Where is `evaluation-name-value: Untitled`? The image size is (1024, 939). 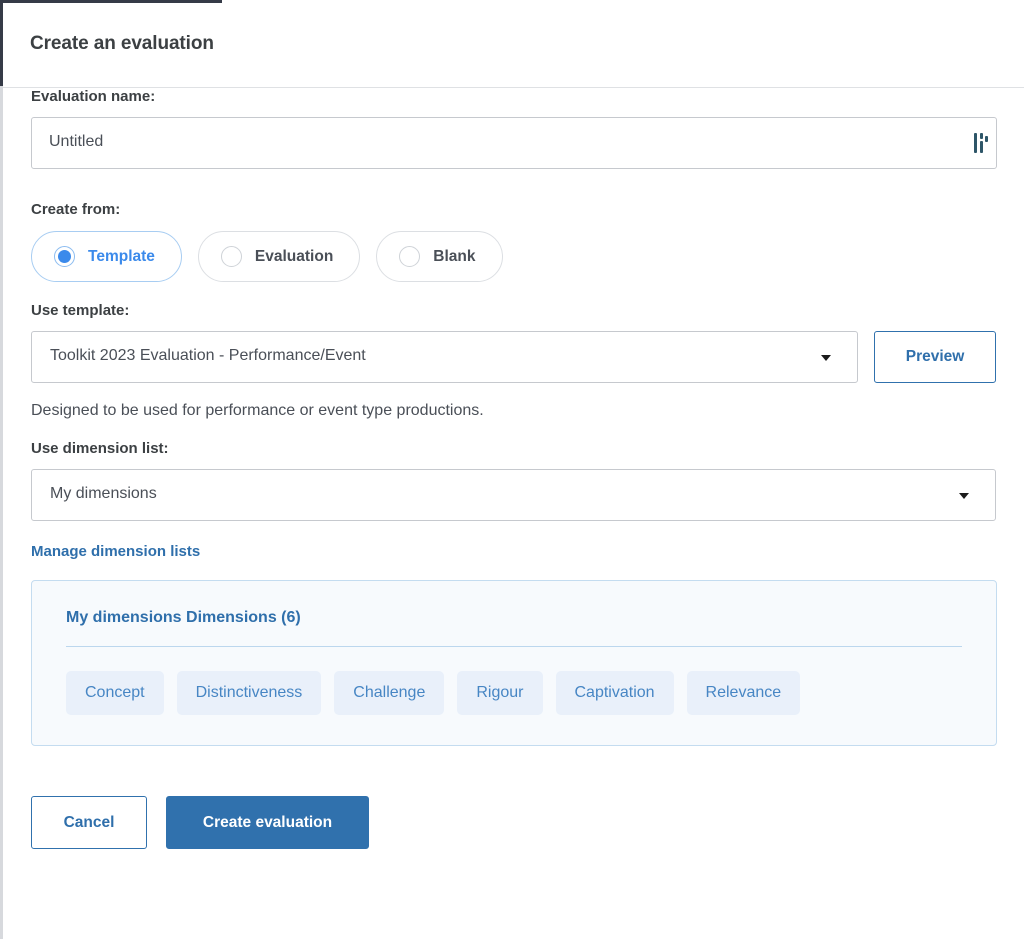
evaluation-name-value: Untitled is located at coordinates (76, 141).